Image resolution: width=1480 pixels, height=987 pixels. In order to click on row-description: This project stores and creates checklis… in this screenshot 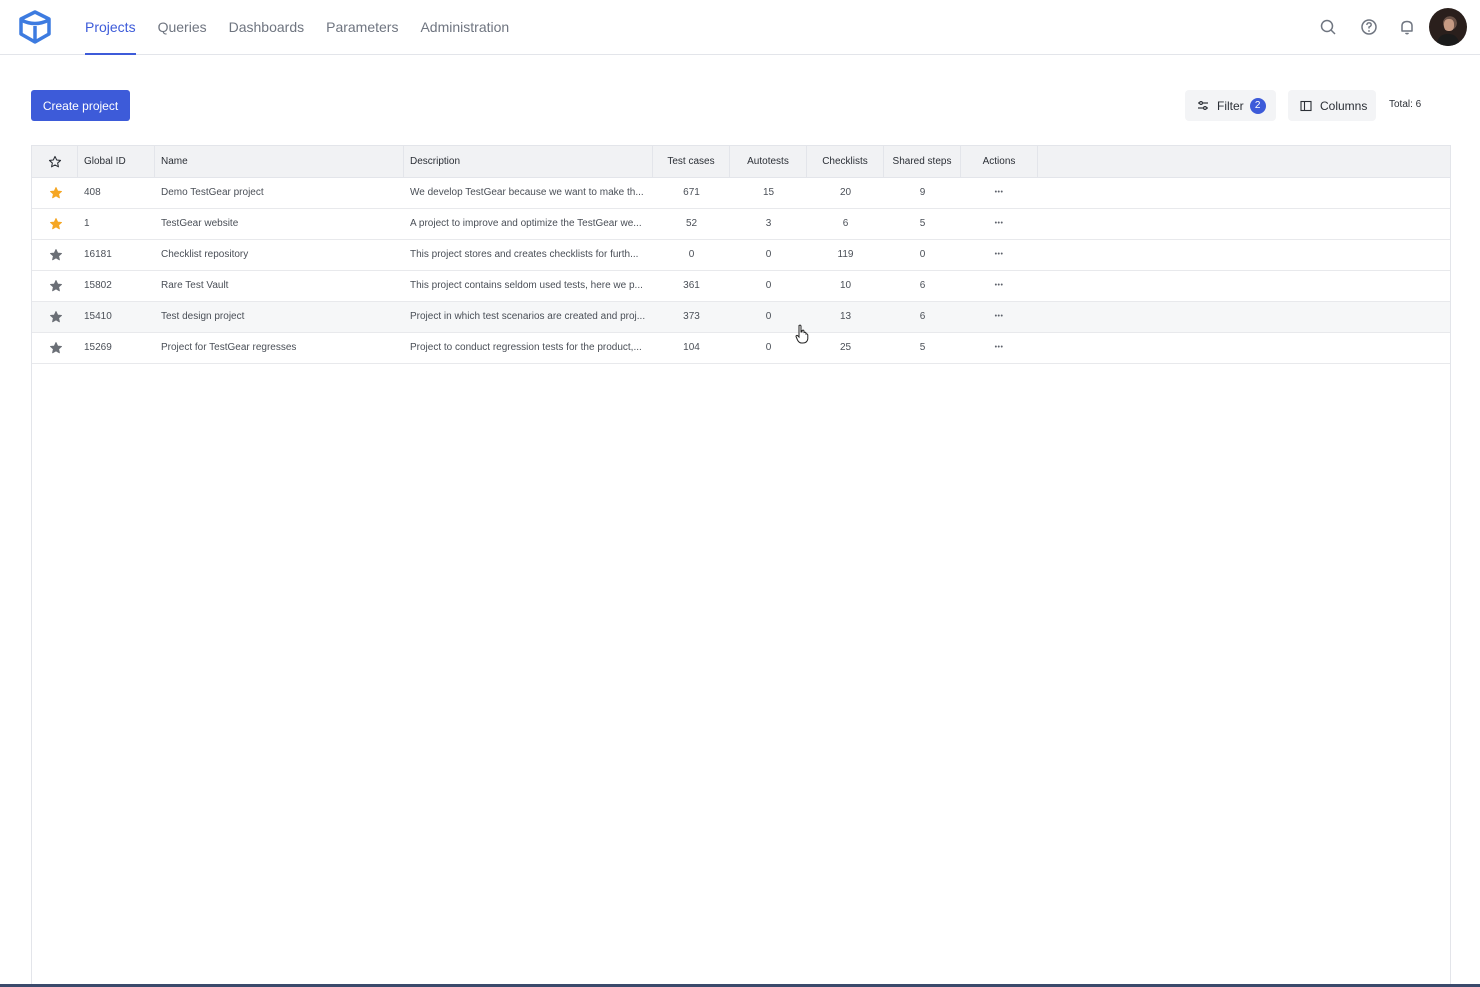, I will do `click(524, 254)`.